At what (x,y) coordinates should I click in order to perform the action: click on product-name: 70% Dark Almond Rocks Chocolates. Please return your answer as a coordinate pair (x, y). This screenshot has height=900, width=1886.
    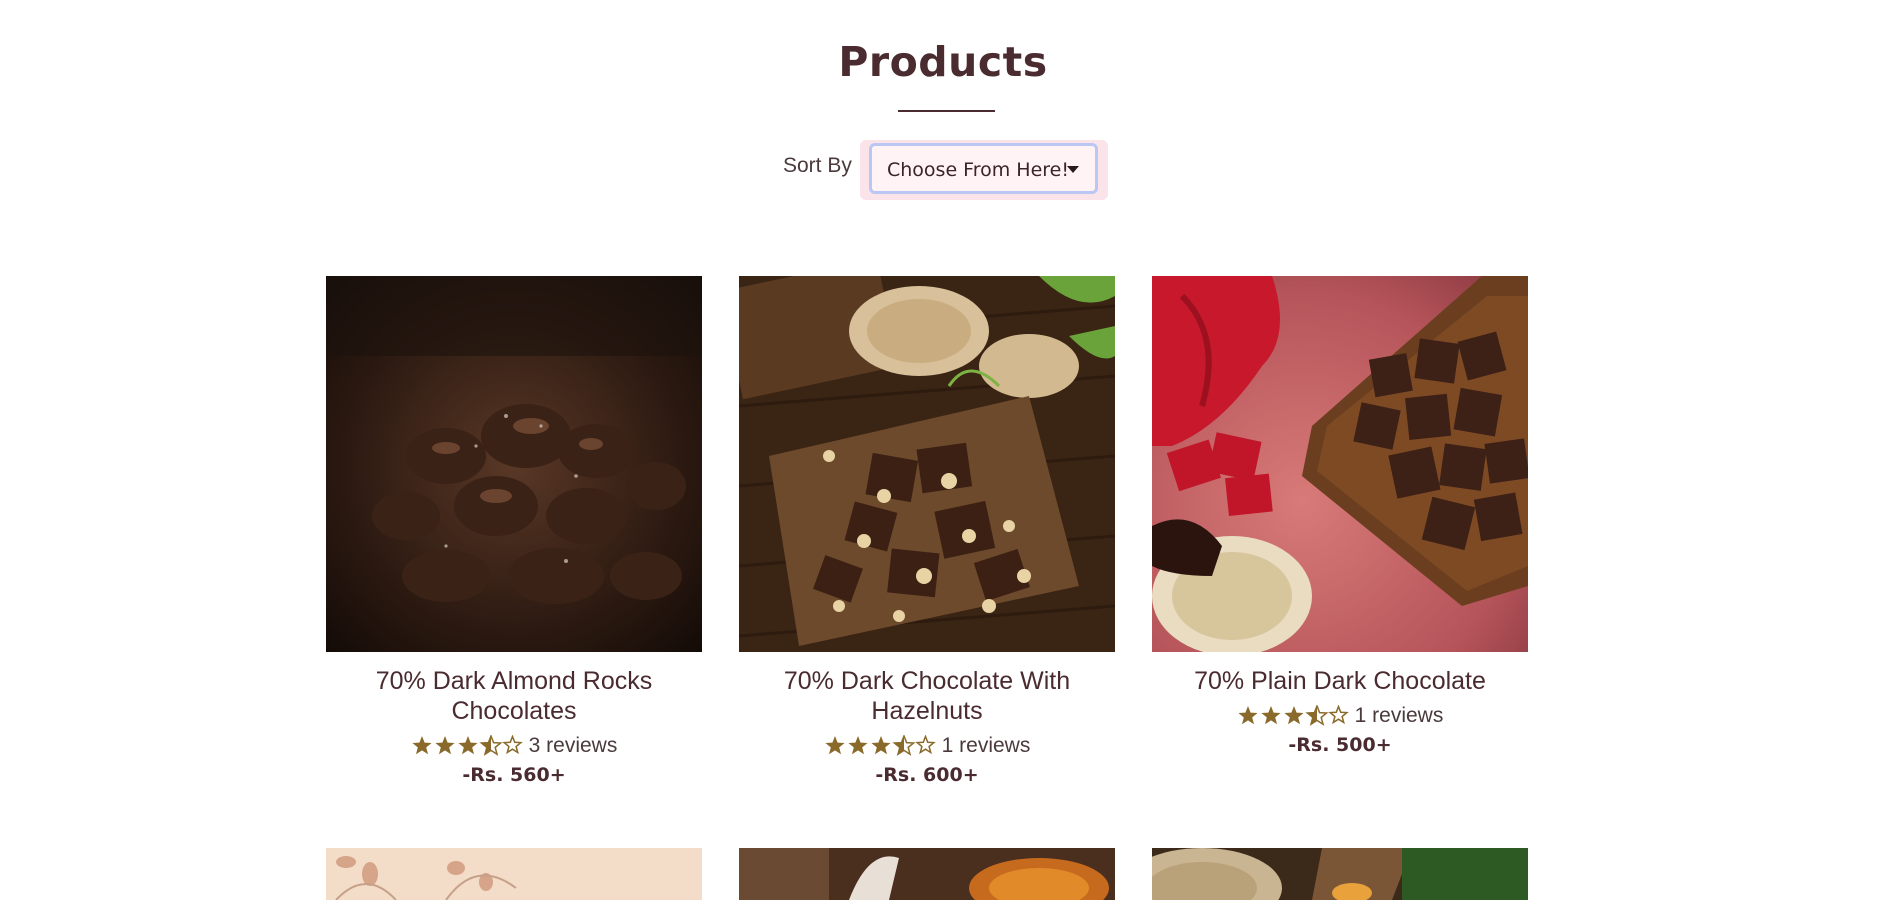
    Looking at the image, I should click on (514, 696).